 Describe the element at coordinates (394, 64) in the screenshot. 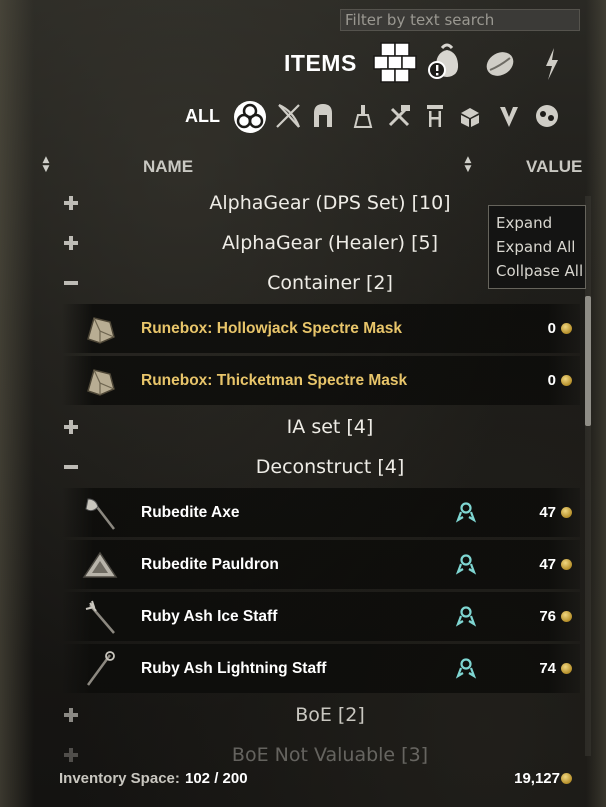

I see `items-cubes-icon` at that location.